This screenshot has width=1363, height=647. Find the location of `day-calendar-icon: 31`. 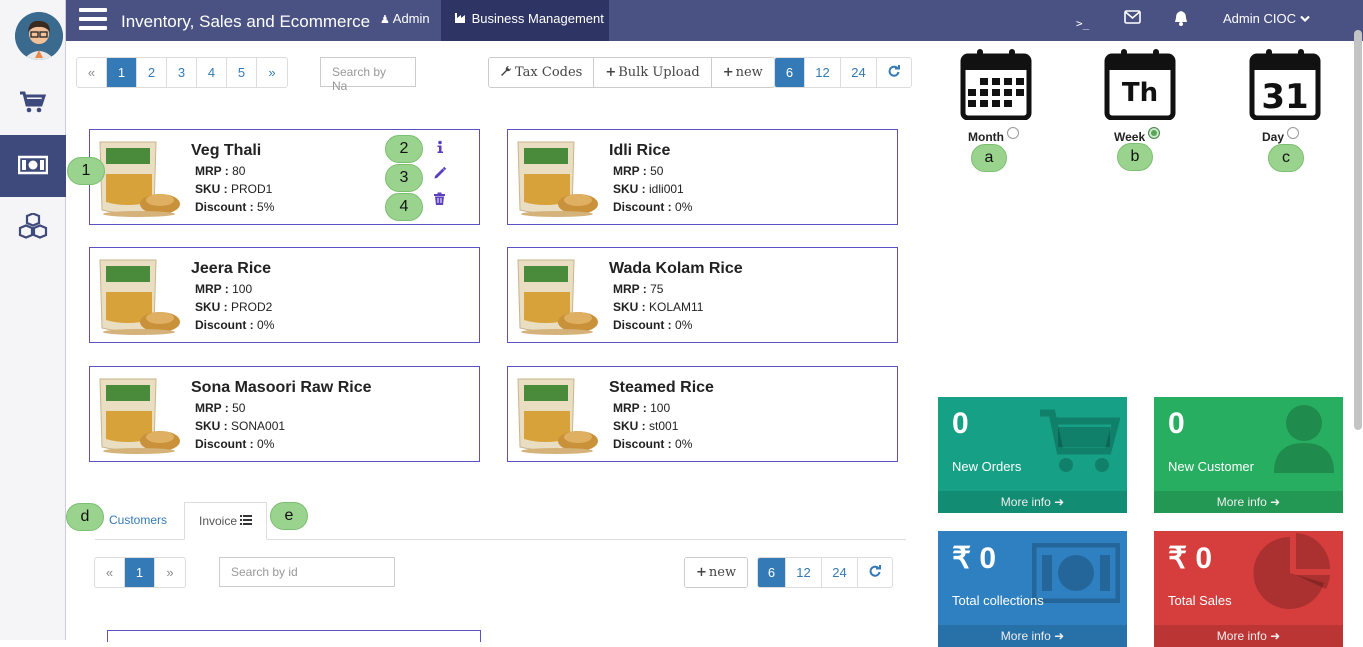

day-calendar-icon: 31 is located at coordinates (1285, 84).